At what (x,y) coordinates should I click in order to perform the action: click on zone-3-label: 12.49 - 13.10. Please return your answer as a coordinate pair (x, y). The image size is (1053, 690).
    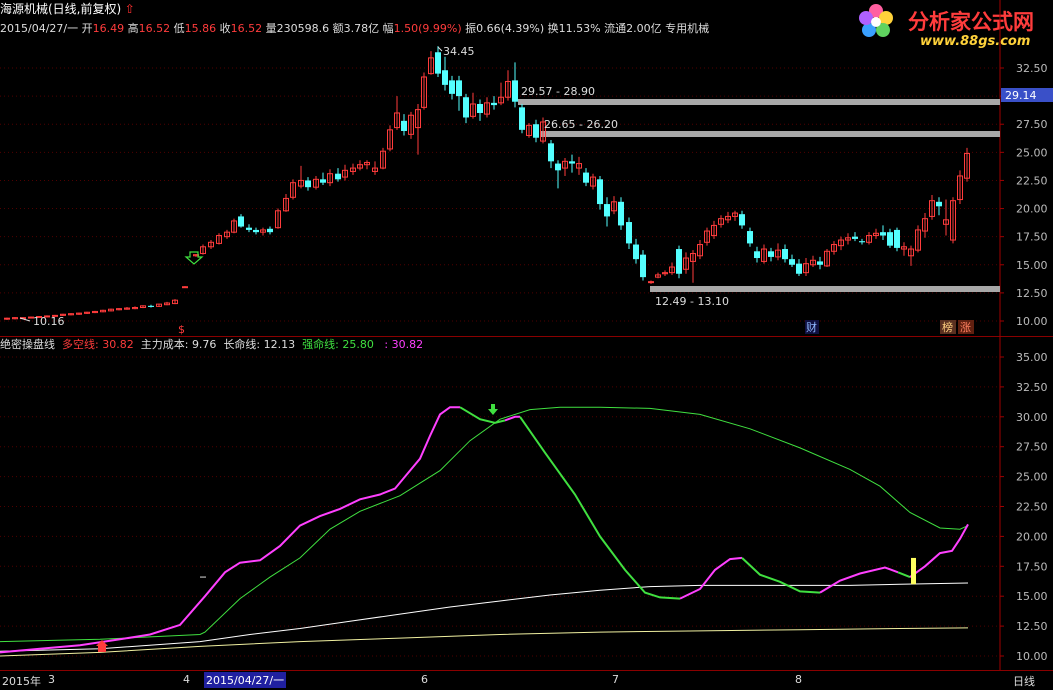
    Looking at the image, I should click on (692, 301).